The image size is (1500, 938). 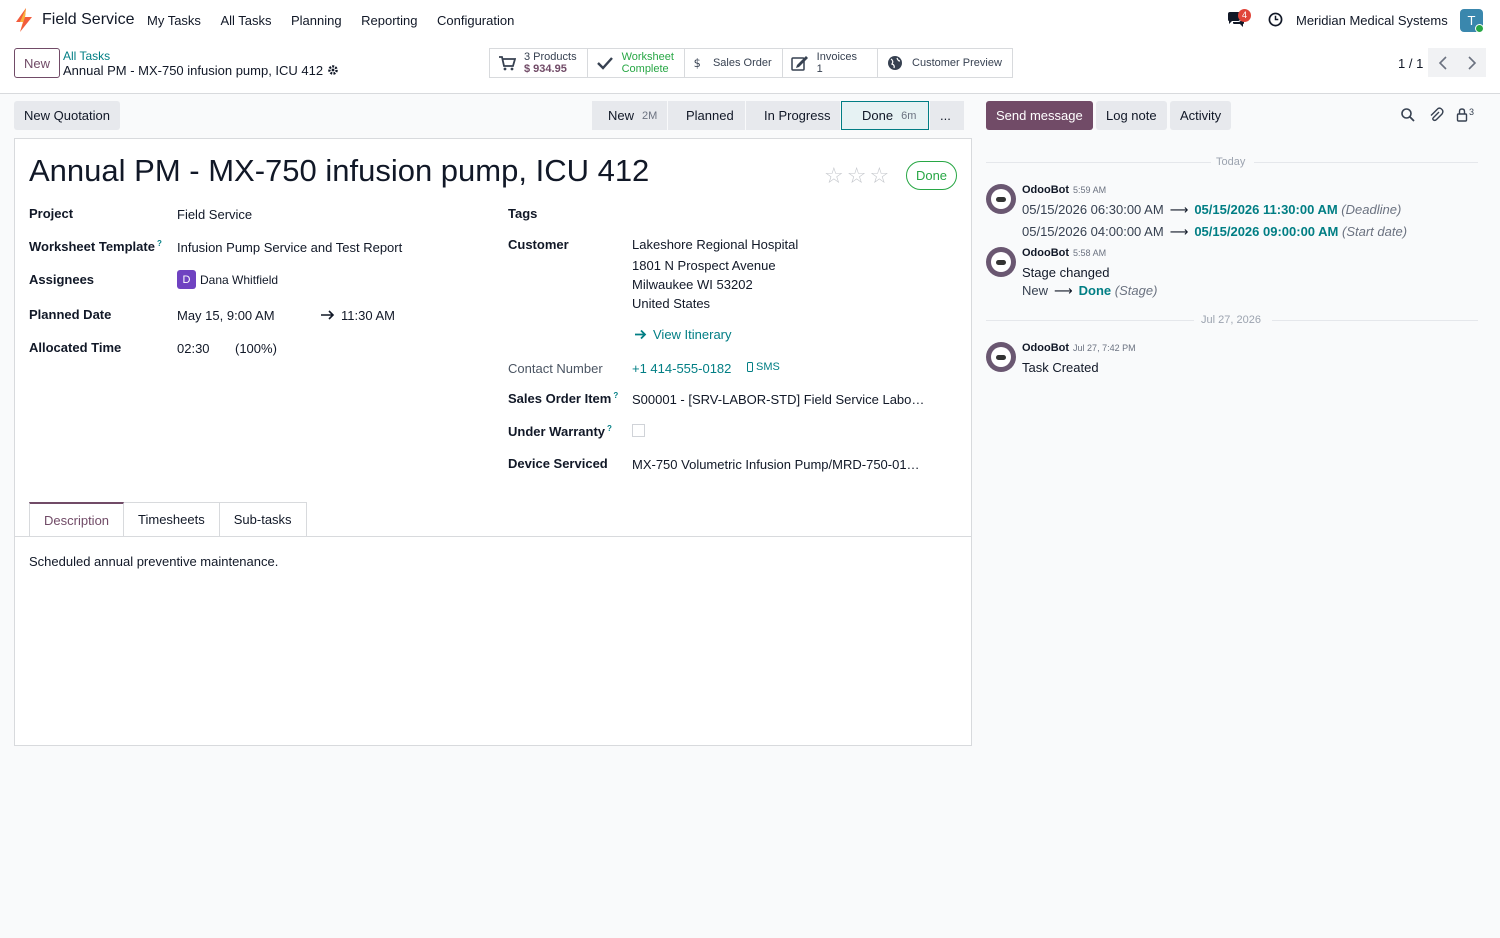 I want to click on stage-duration: 6m, so click(x=909, y=115).